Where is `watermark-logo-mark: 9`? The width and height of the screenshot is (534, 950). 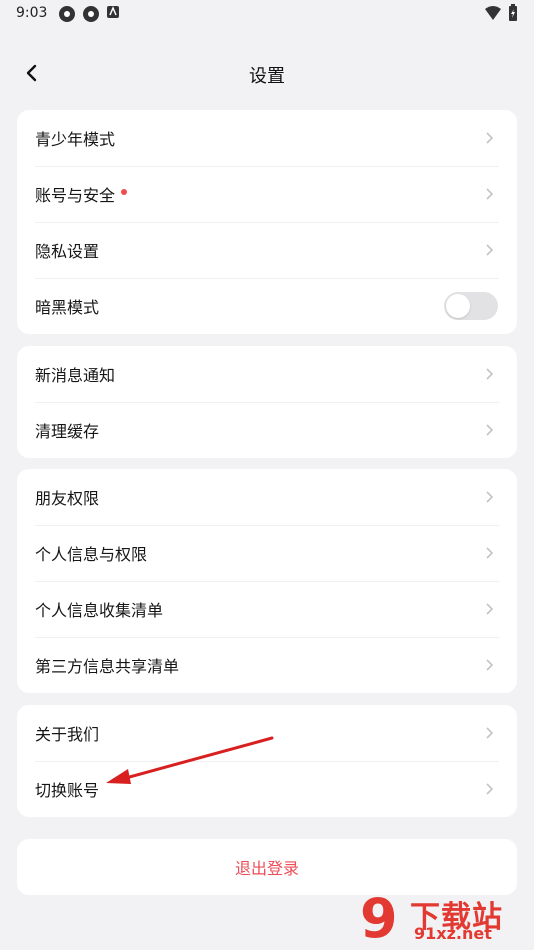 watermark-logo-mark: 9 is located at coordinates (379, 918).